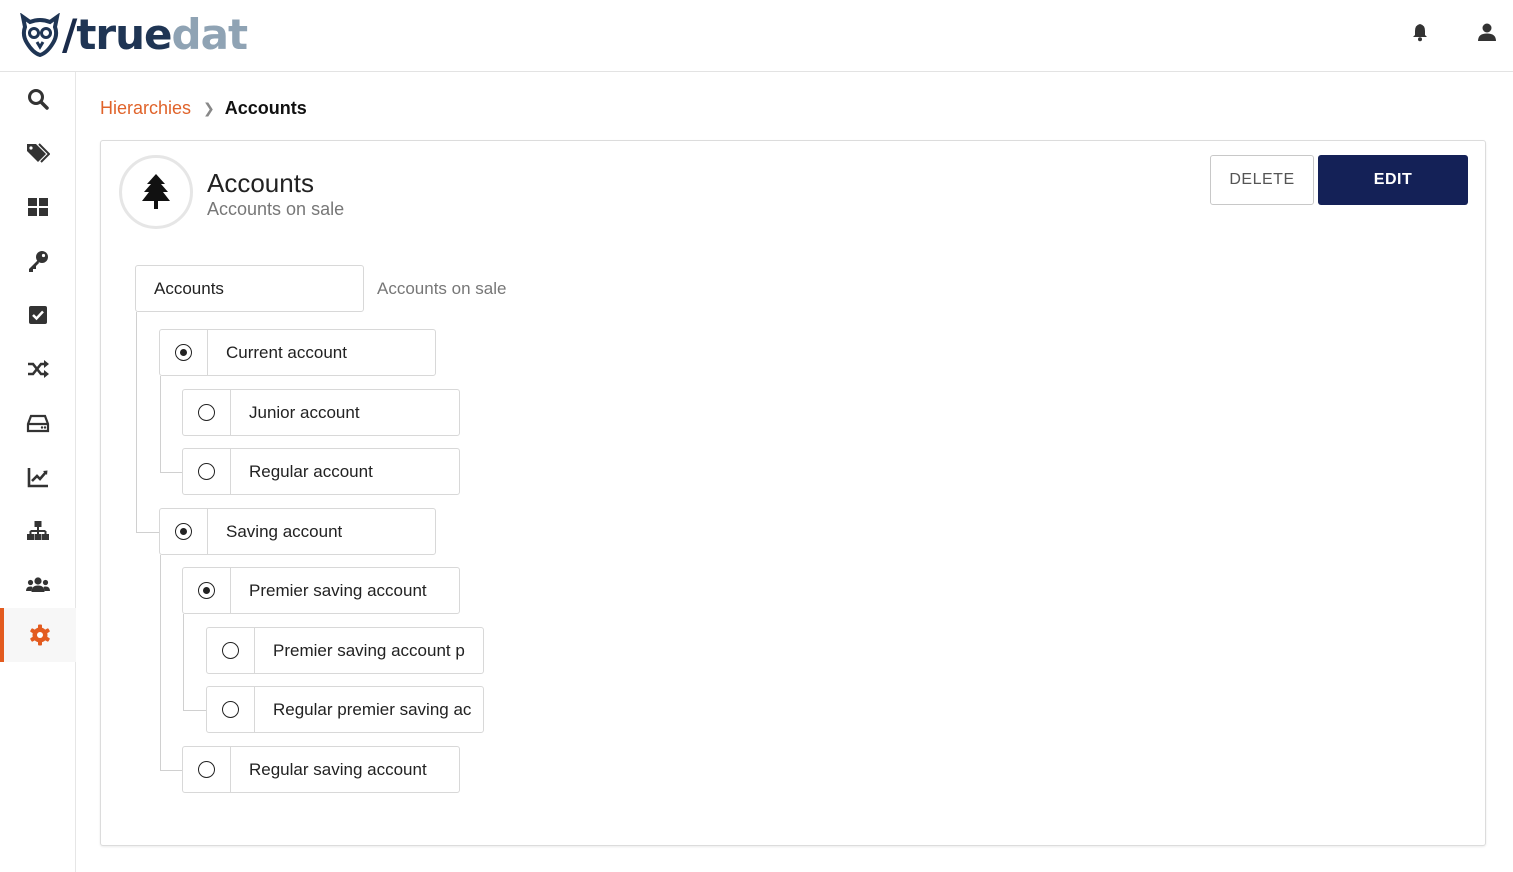 This screenshot has width=1513, height=872. I want to click on truedat-logo: /truedat, so click(134, 35).